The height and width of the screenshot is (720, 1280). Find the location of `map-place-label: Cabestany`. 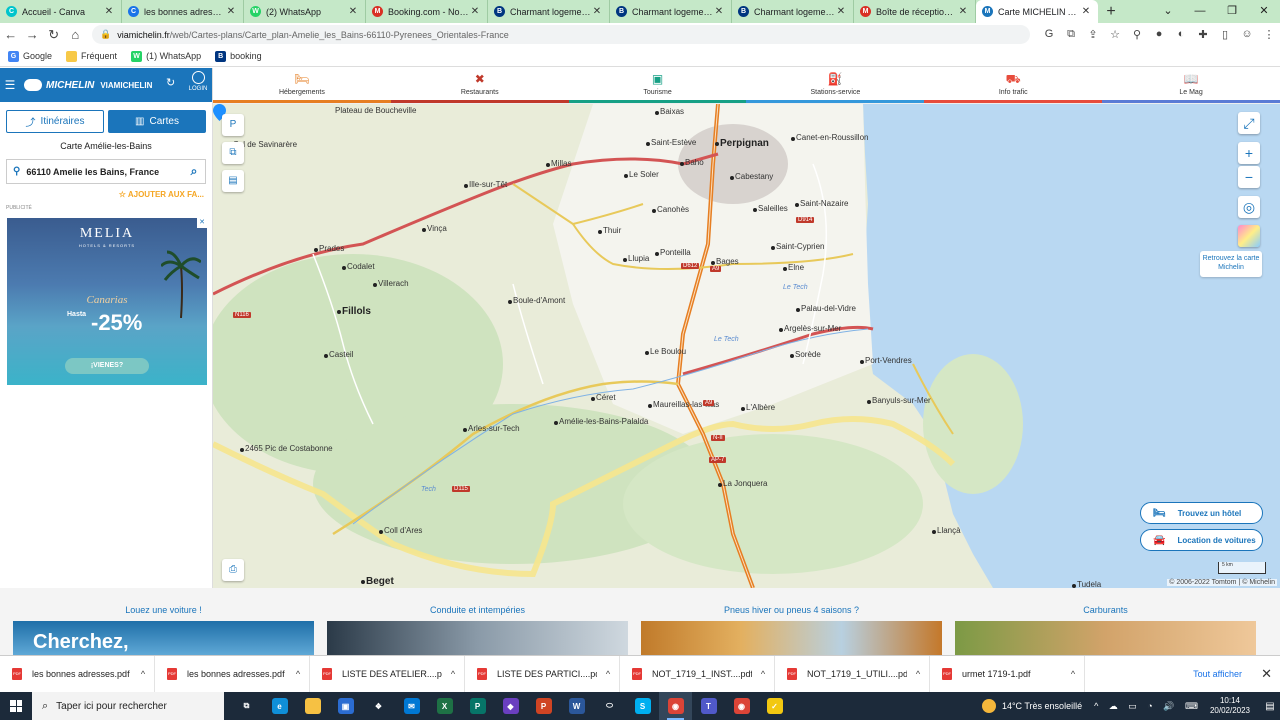

map-place-label: Cabestany is located at coordinates (754, 176).